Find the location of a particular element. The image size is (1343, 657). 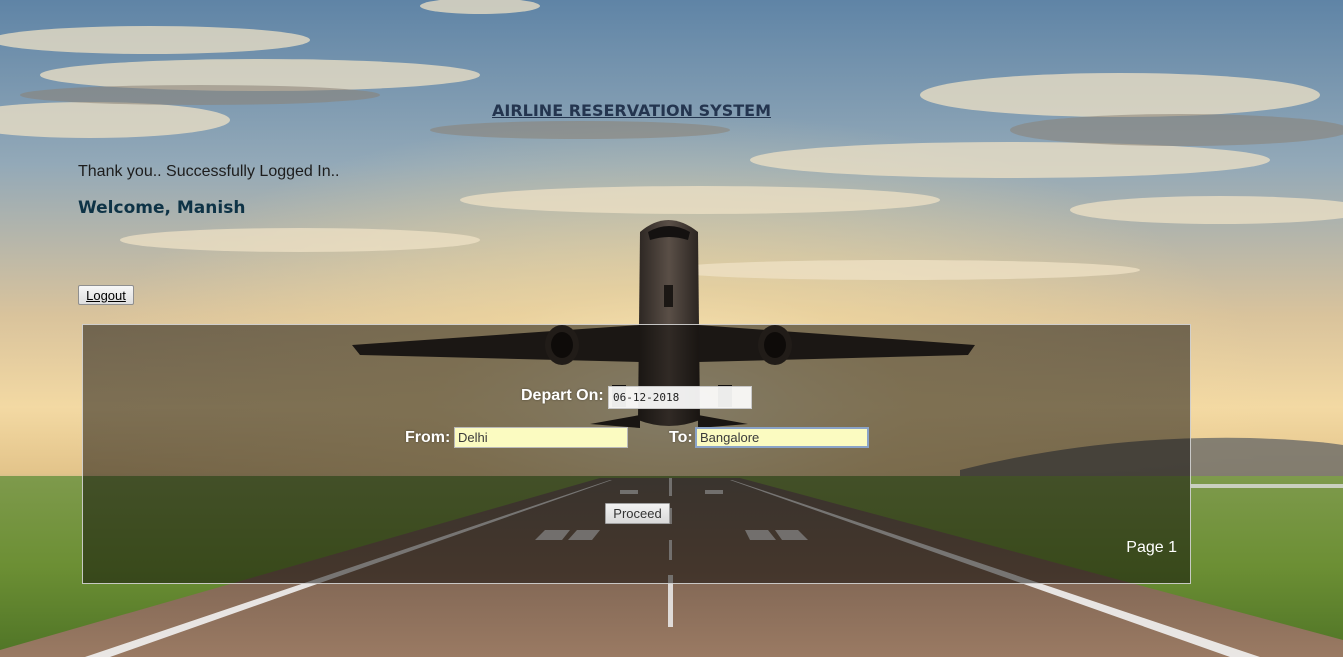

from-input is located at coordinates (541, 437).